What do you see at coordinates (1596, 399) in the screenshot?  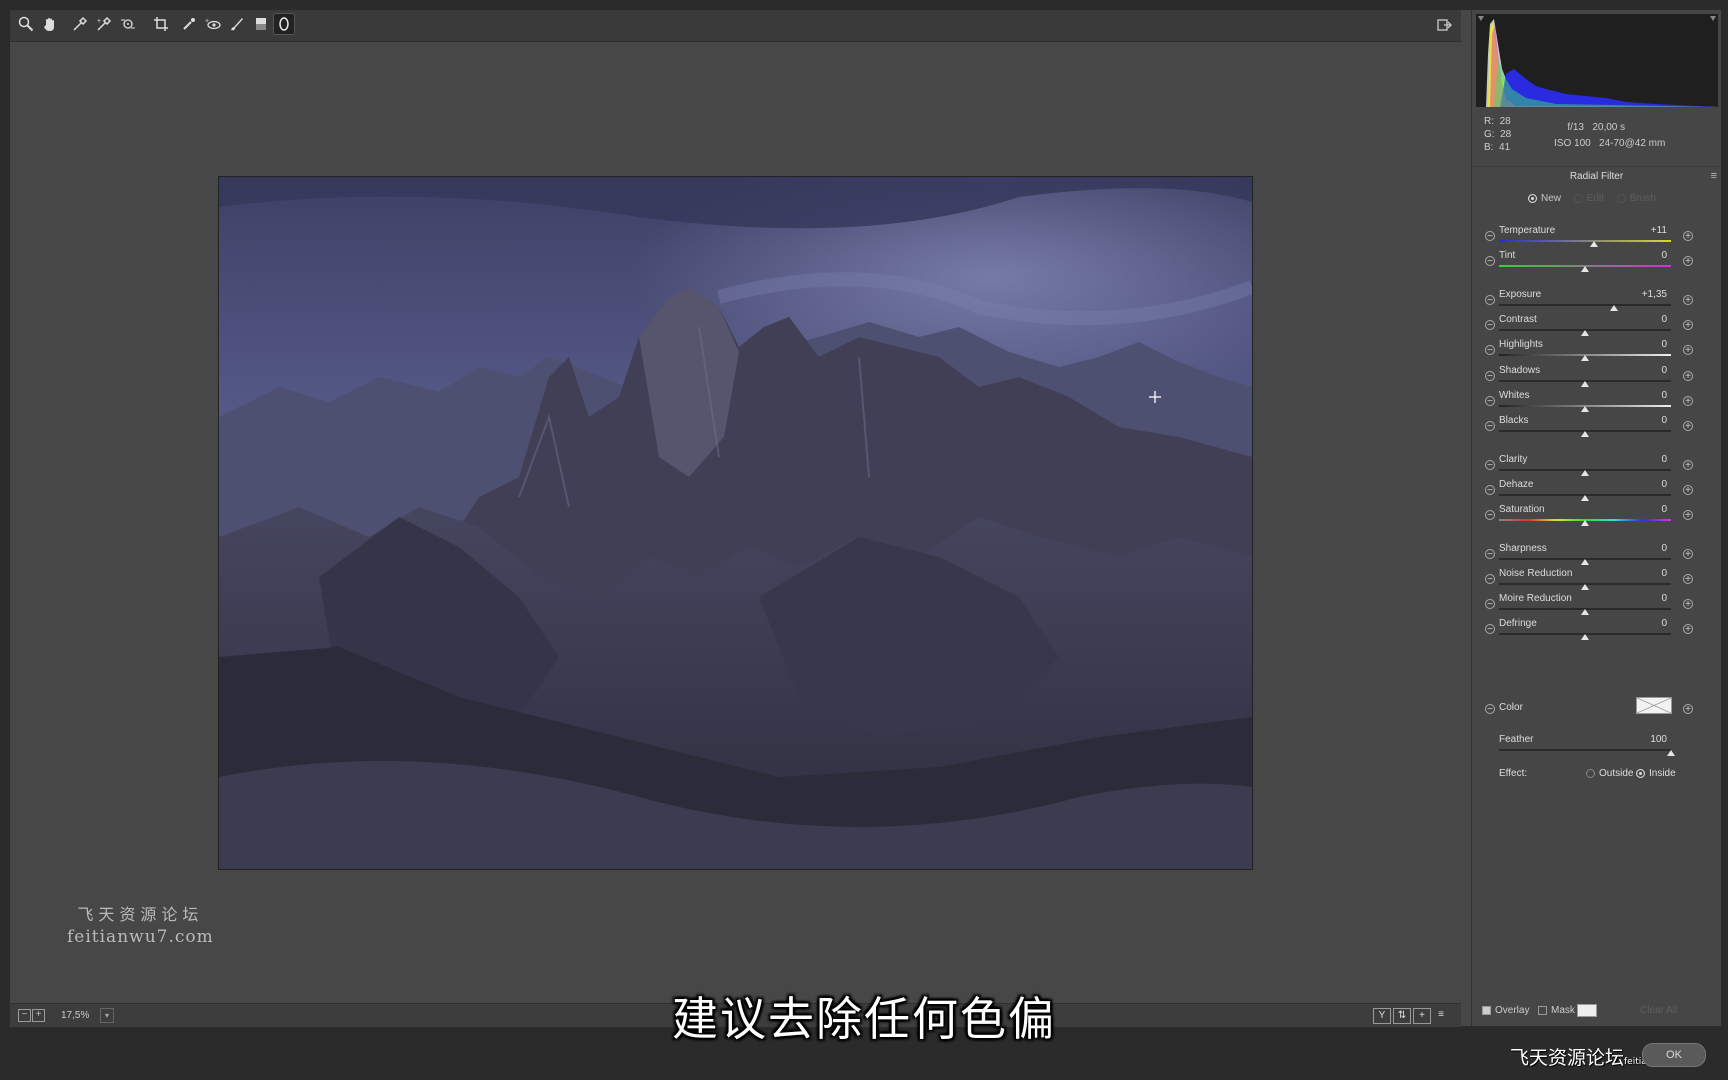 I see `slider-whites: − Whites 0 +` at bounding box center [1596, 399].